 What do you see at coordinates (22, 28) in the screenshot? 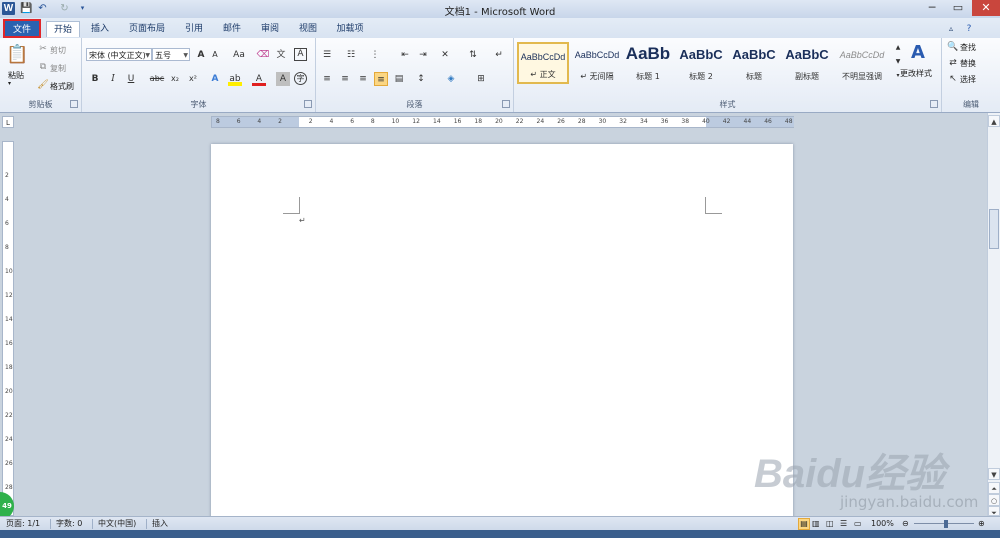
I see `tab-file: 文件` at bounding box center [22, 28].